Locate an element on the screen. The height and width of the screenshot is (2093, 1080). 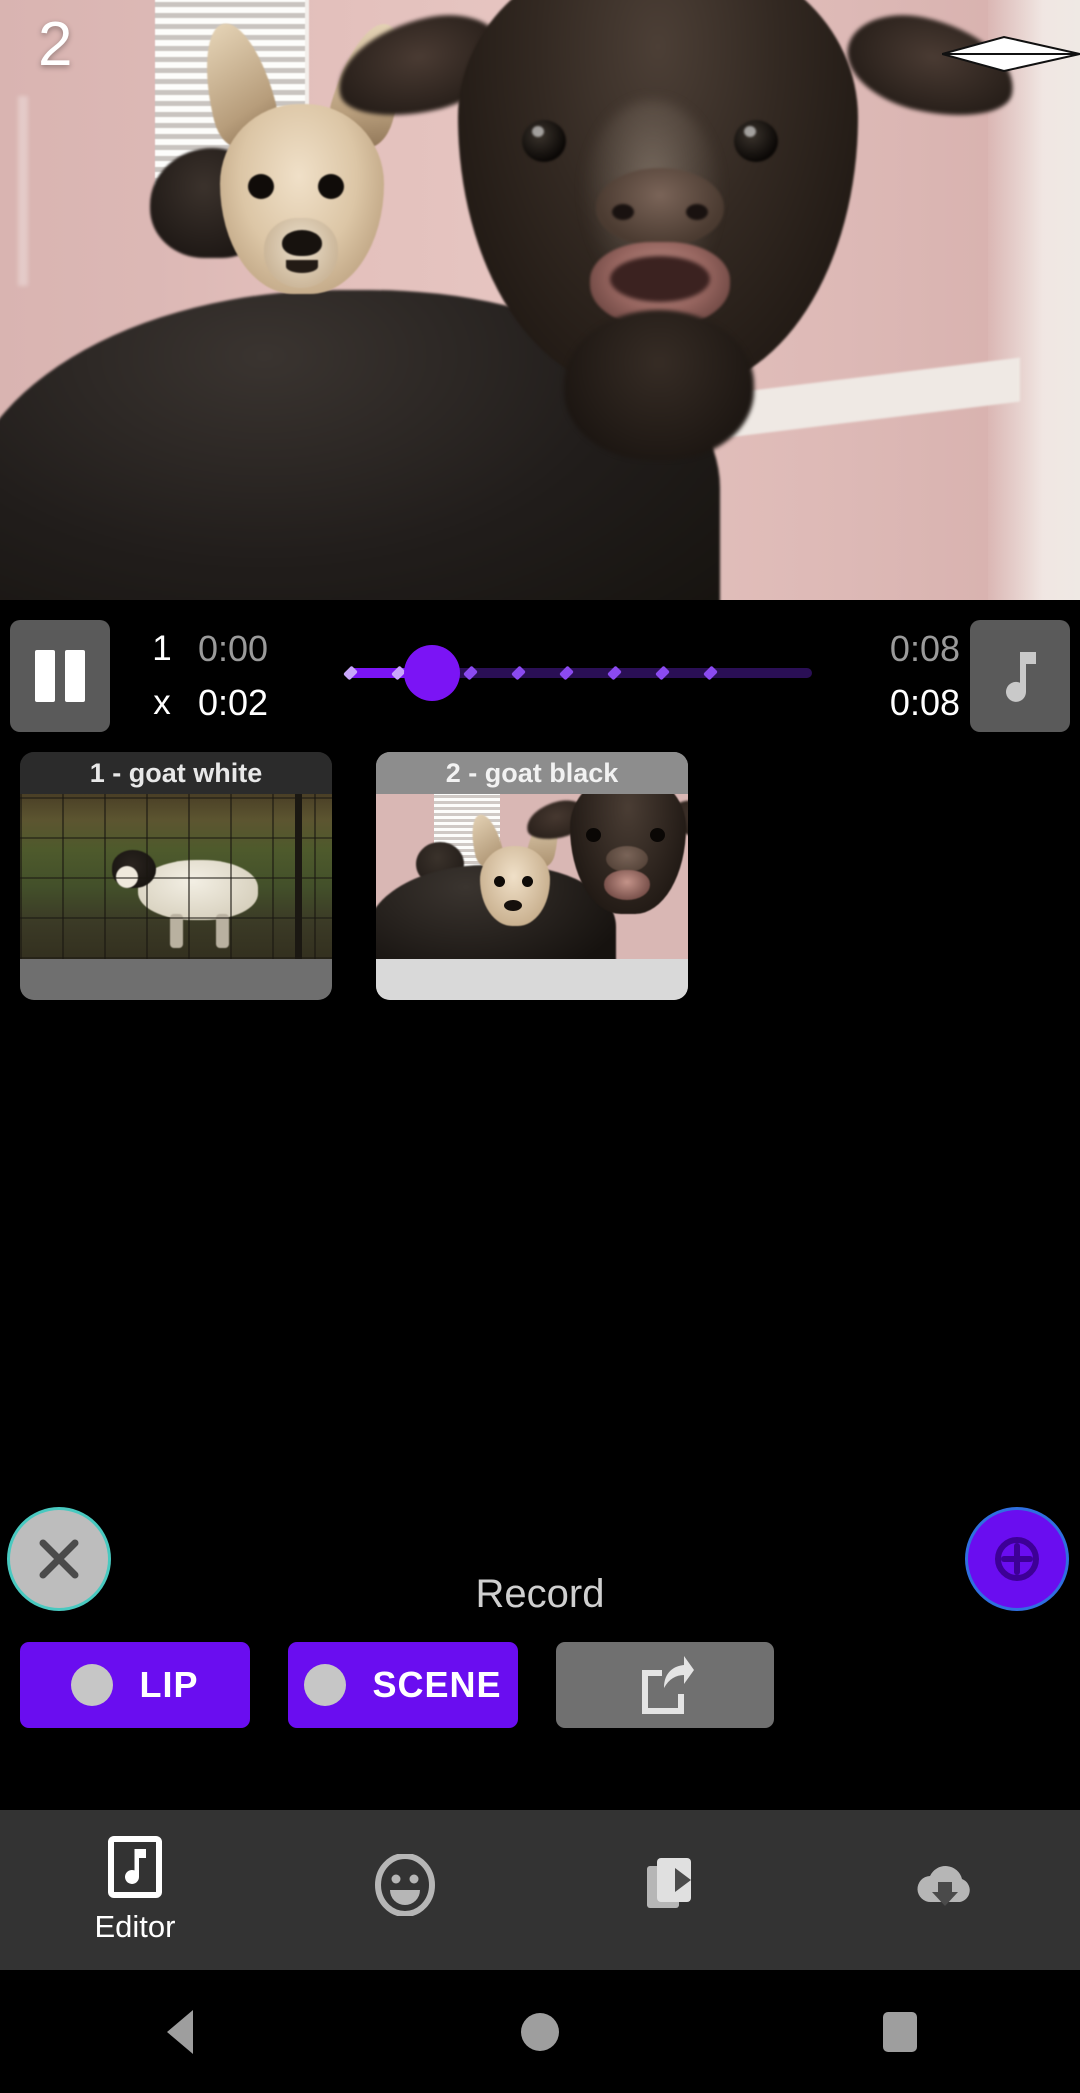
time-right-group: 0:08 0:08 is located at coordinates (898, 676).